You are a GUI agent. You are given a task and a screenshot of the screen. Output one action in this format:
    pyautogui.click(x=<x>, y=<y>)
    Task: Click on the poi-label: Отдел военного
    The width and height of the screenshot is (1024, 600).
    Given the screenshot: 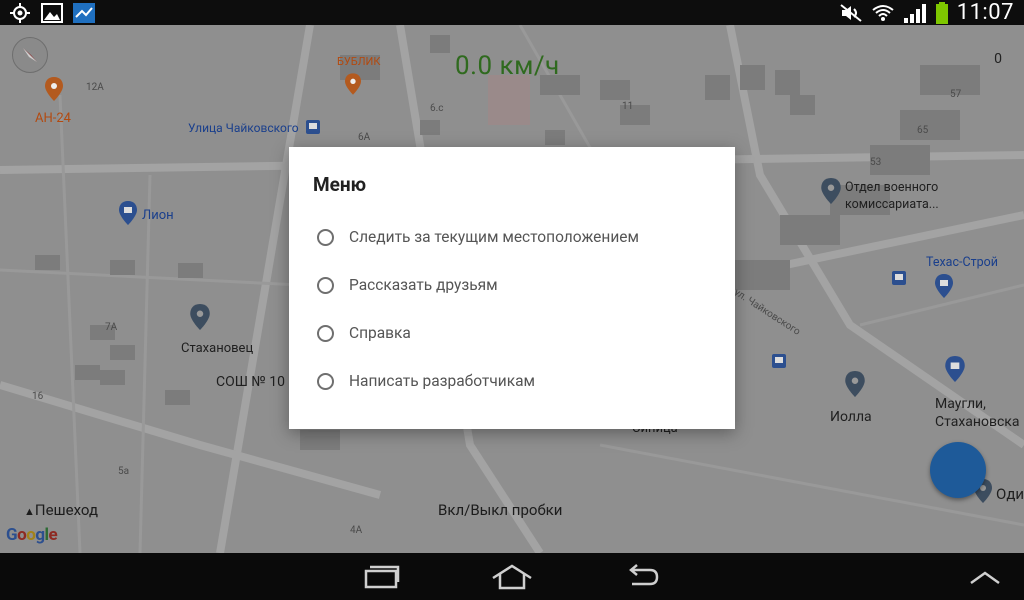 What is the action you would take?
    pyautogui.click(x=892, y=187)
    